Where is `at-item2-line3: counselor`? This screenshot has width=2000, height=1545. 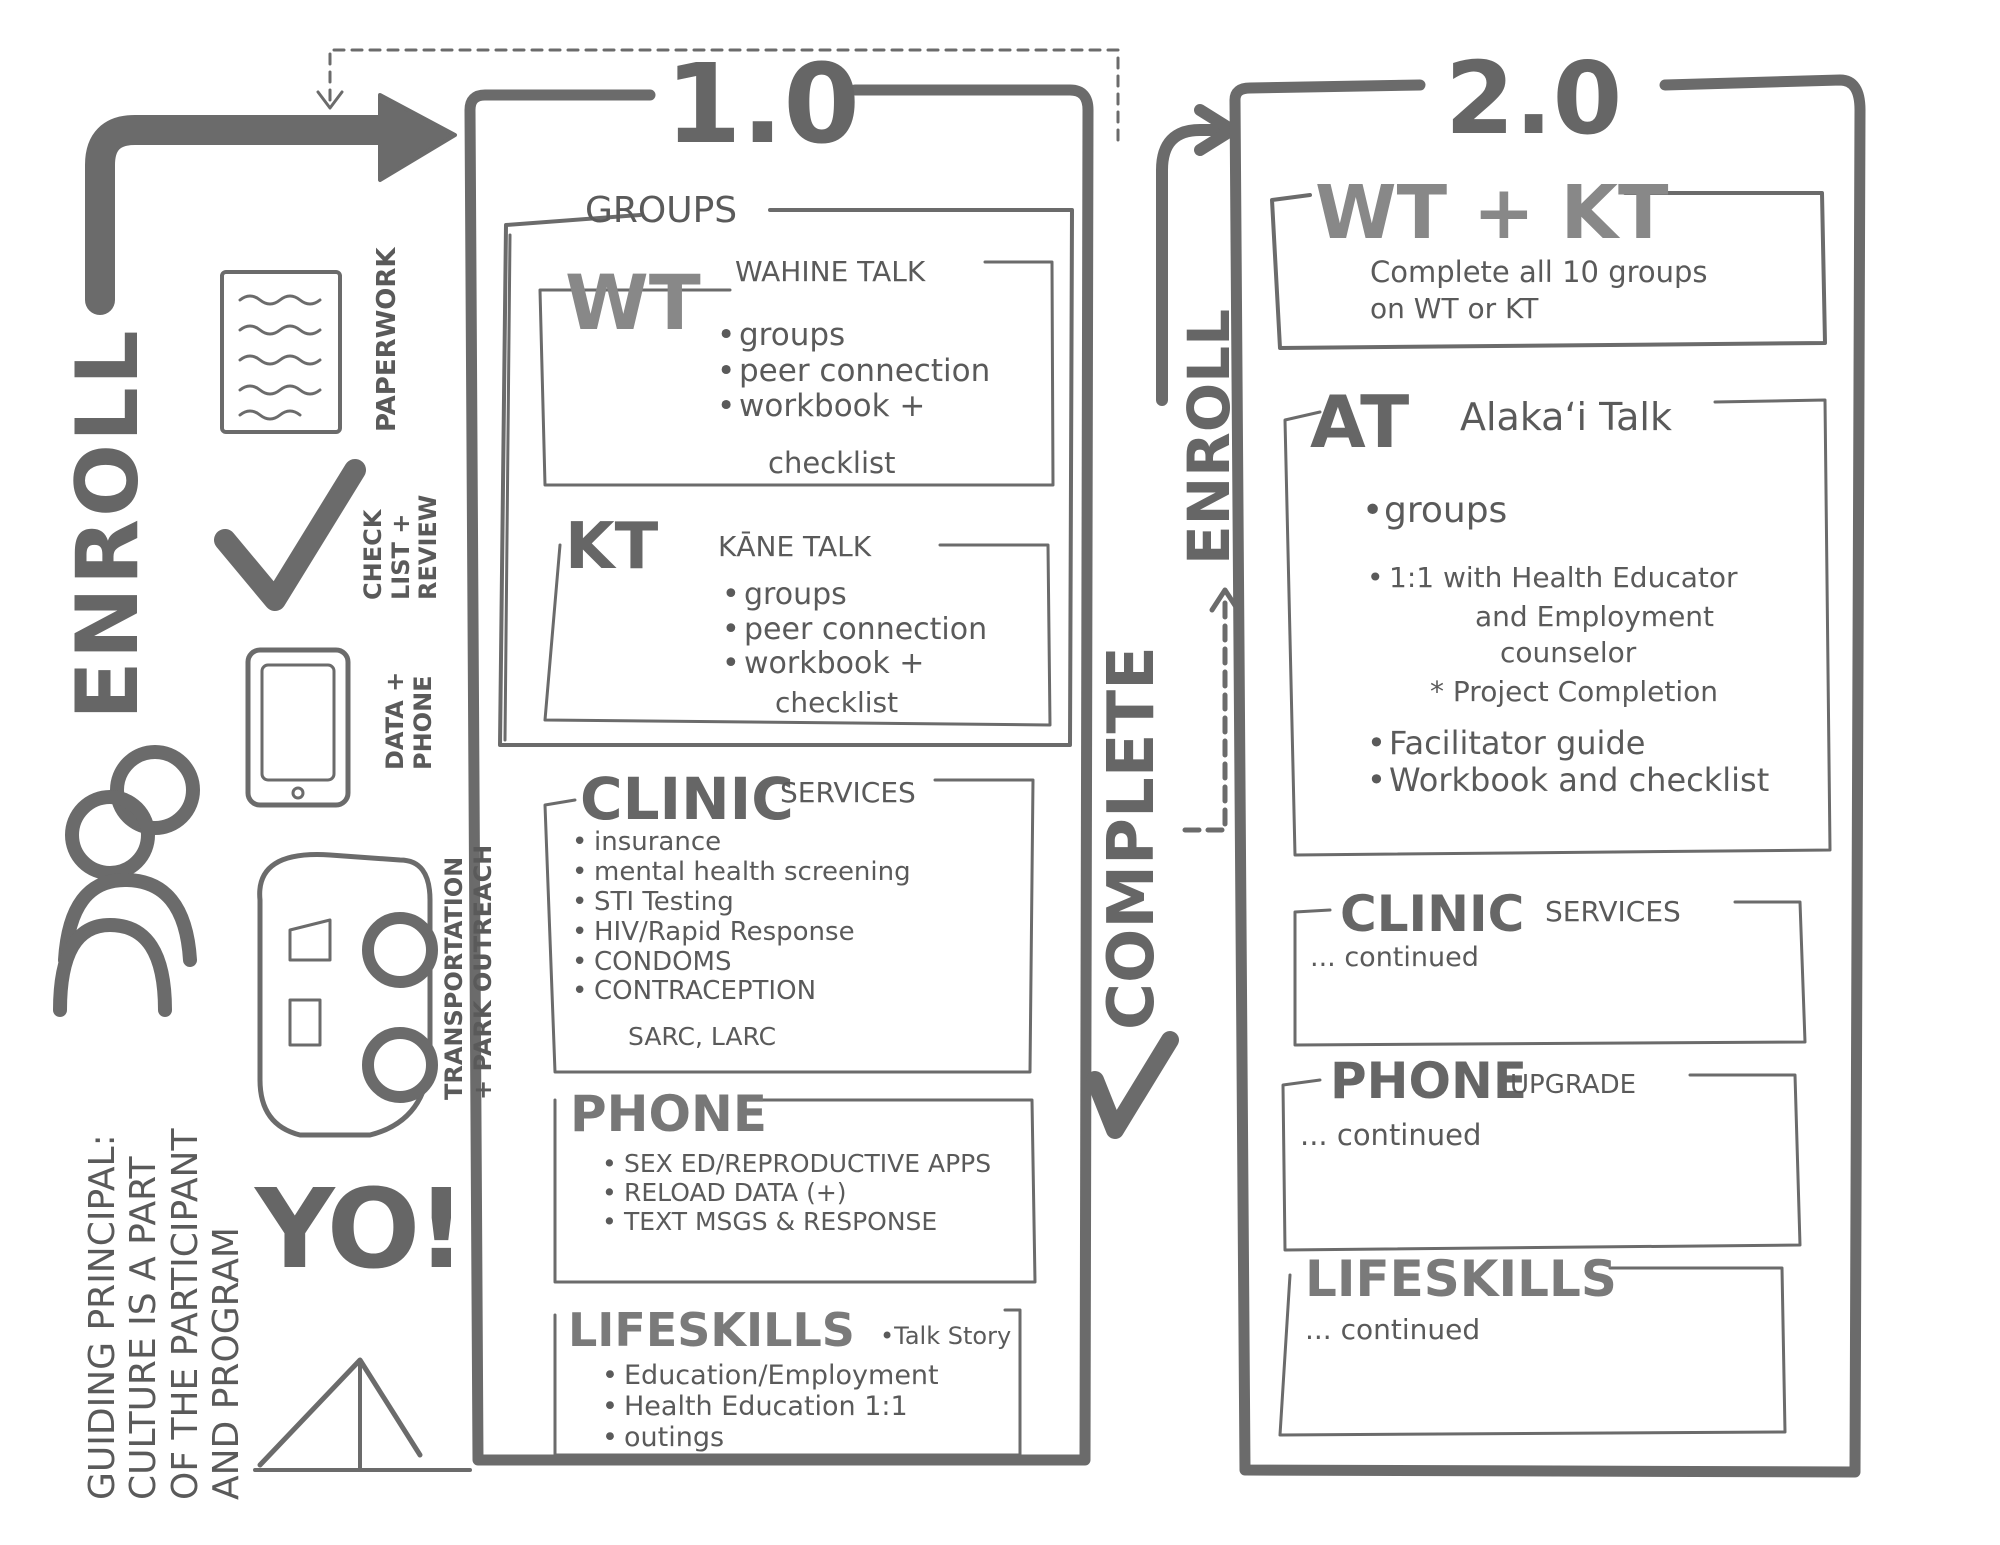
at-item2-line3: counselor is located at coordinates (1568, 652).